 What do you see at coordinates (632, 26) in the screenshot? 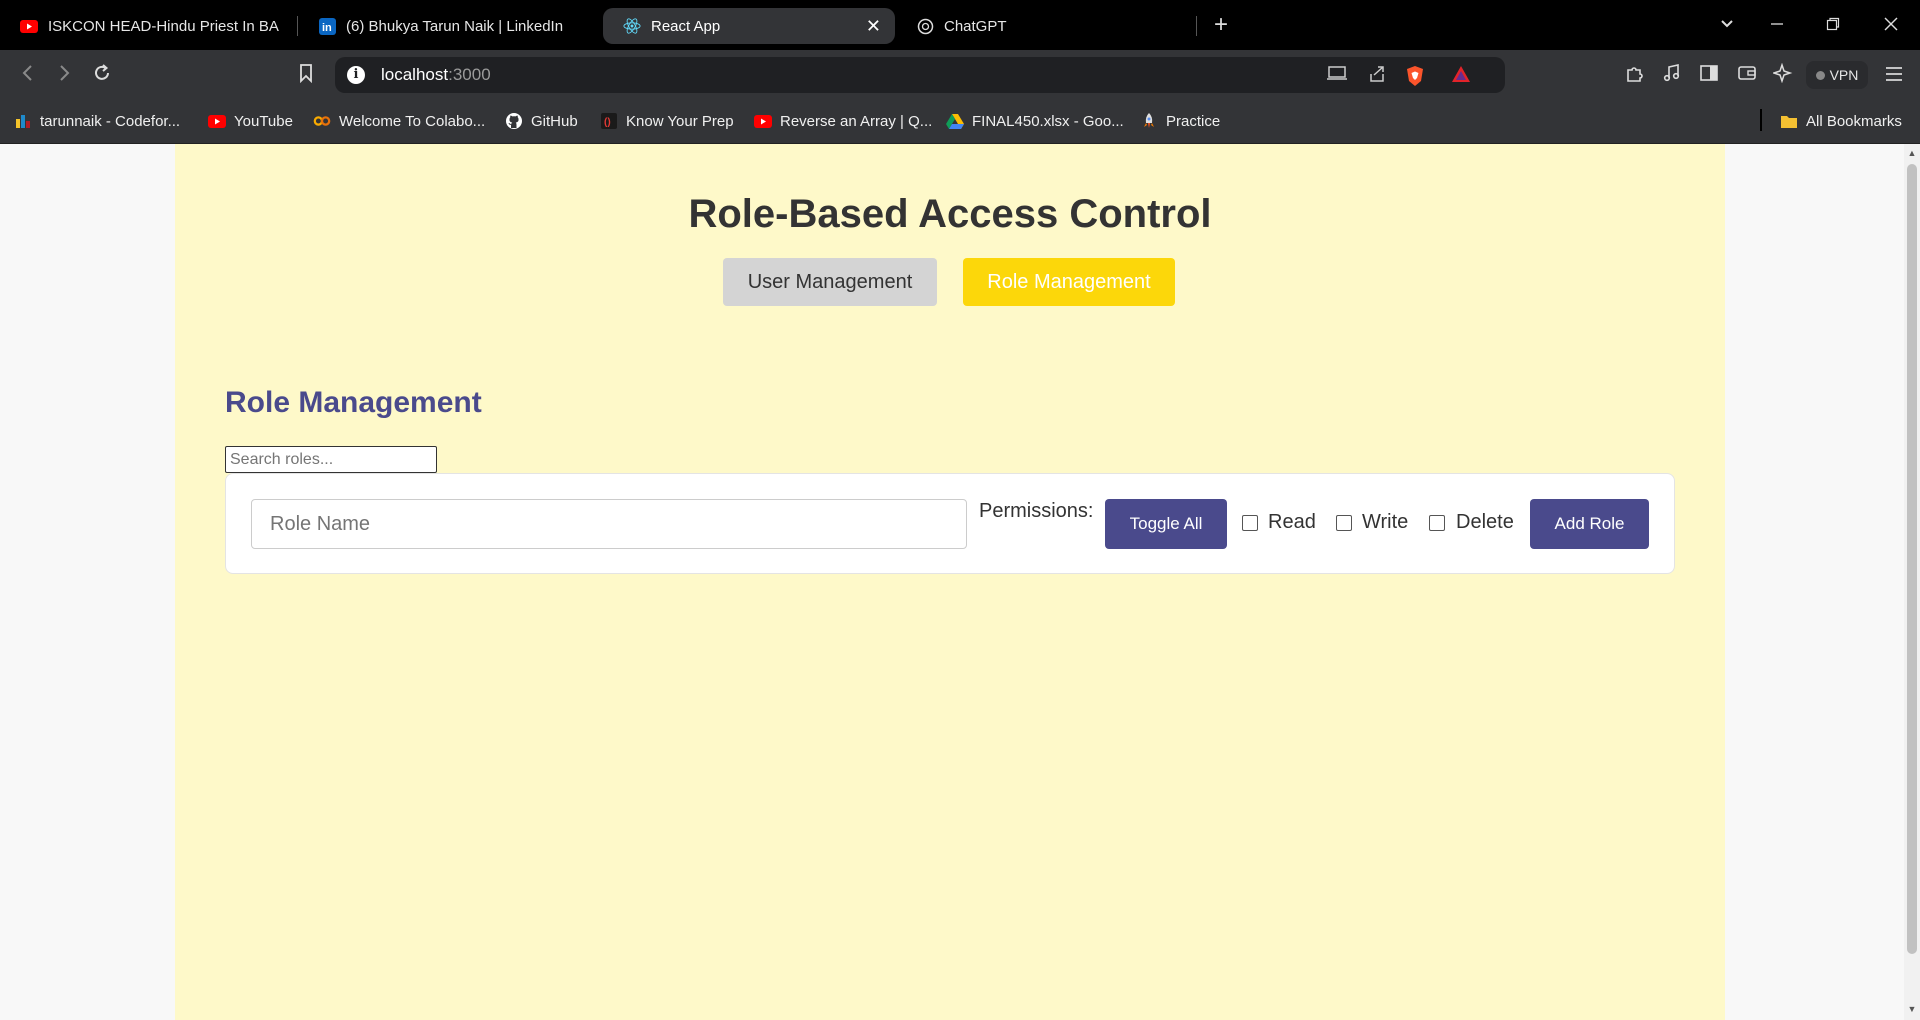
I see `react-icon` at bounding box center [632, 26].